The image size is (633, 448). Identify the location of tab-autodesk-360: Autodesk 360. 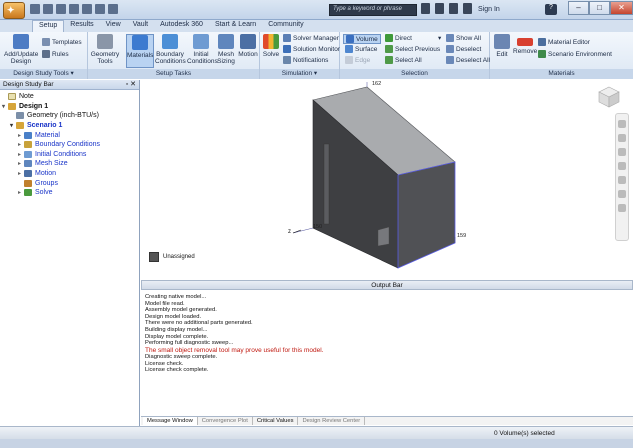
(181, 26).